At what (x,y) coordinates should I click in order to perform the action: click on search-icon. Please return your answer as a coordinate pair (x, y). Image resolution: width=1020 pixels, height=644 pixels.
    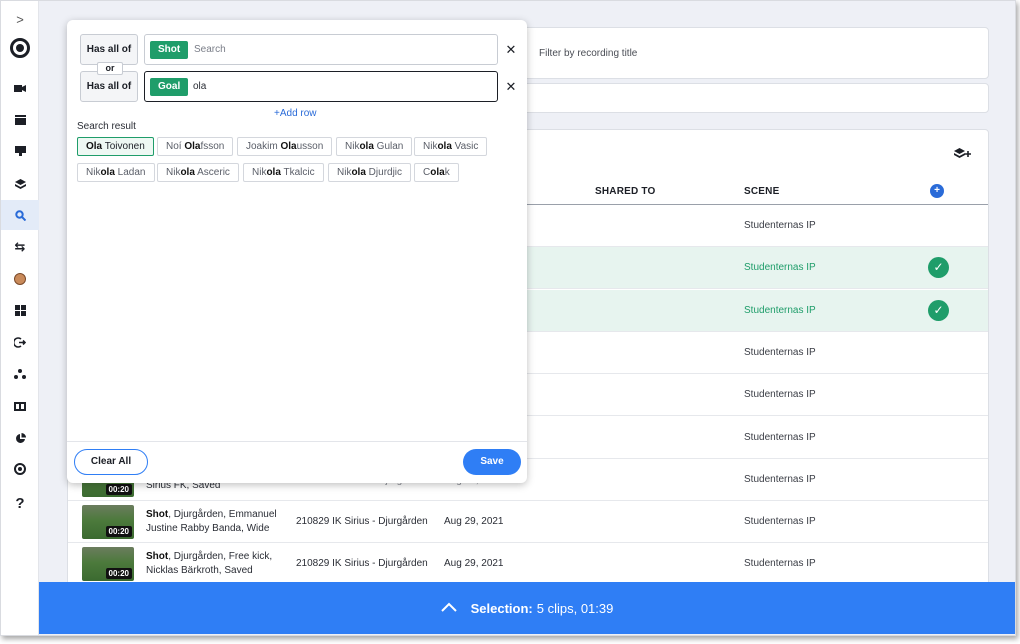
    Looking at the image, I should click on (20, 215).